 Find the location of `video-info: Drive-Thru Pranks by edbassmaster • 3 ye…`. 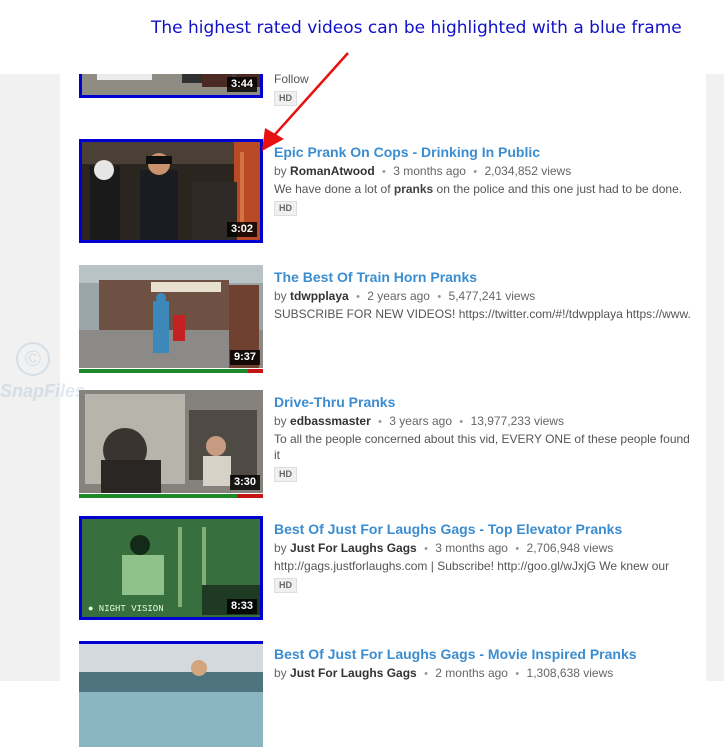

video-info: Drive-Thru Pranks by edbassmaster • 3 ye… is located at coordinates (486, 437).